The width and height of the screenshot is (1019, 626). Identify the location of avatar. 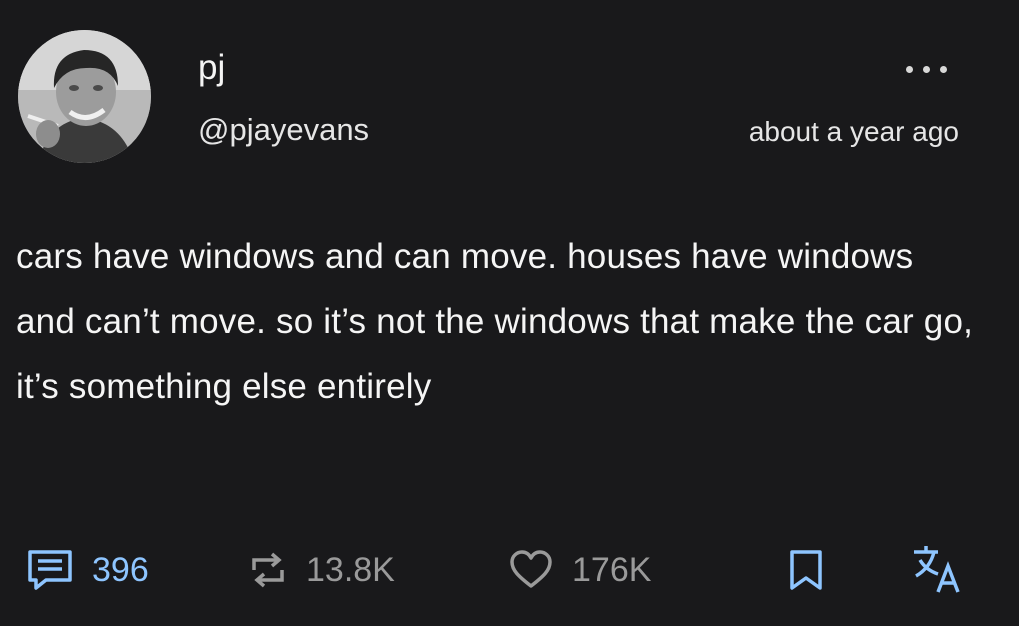
(84, 96).